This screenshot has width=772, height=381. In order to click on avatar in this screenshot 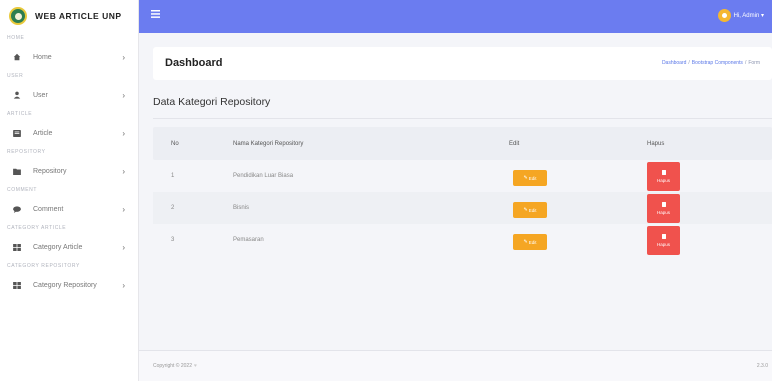, I will do `click(724, 15)`.